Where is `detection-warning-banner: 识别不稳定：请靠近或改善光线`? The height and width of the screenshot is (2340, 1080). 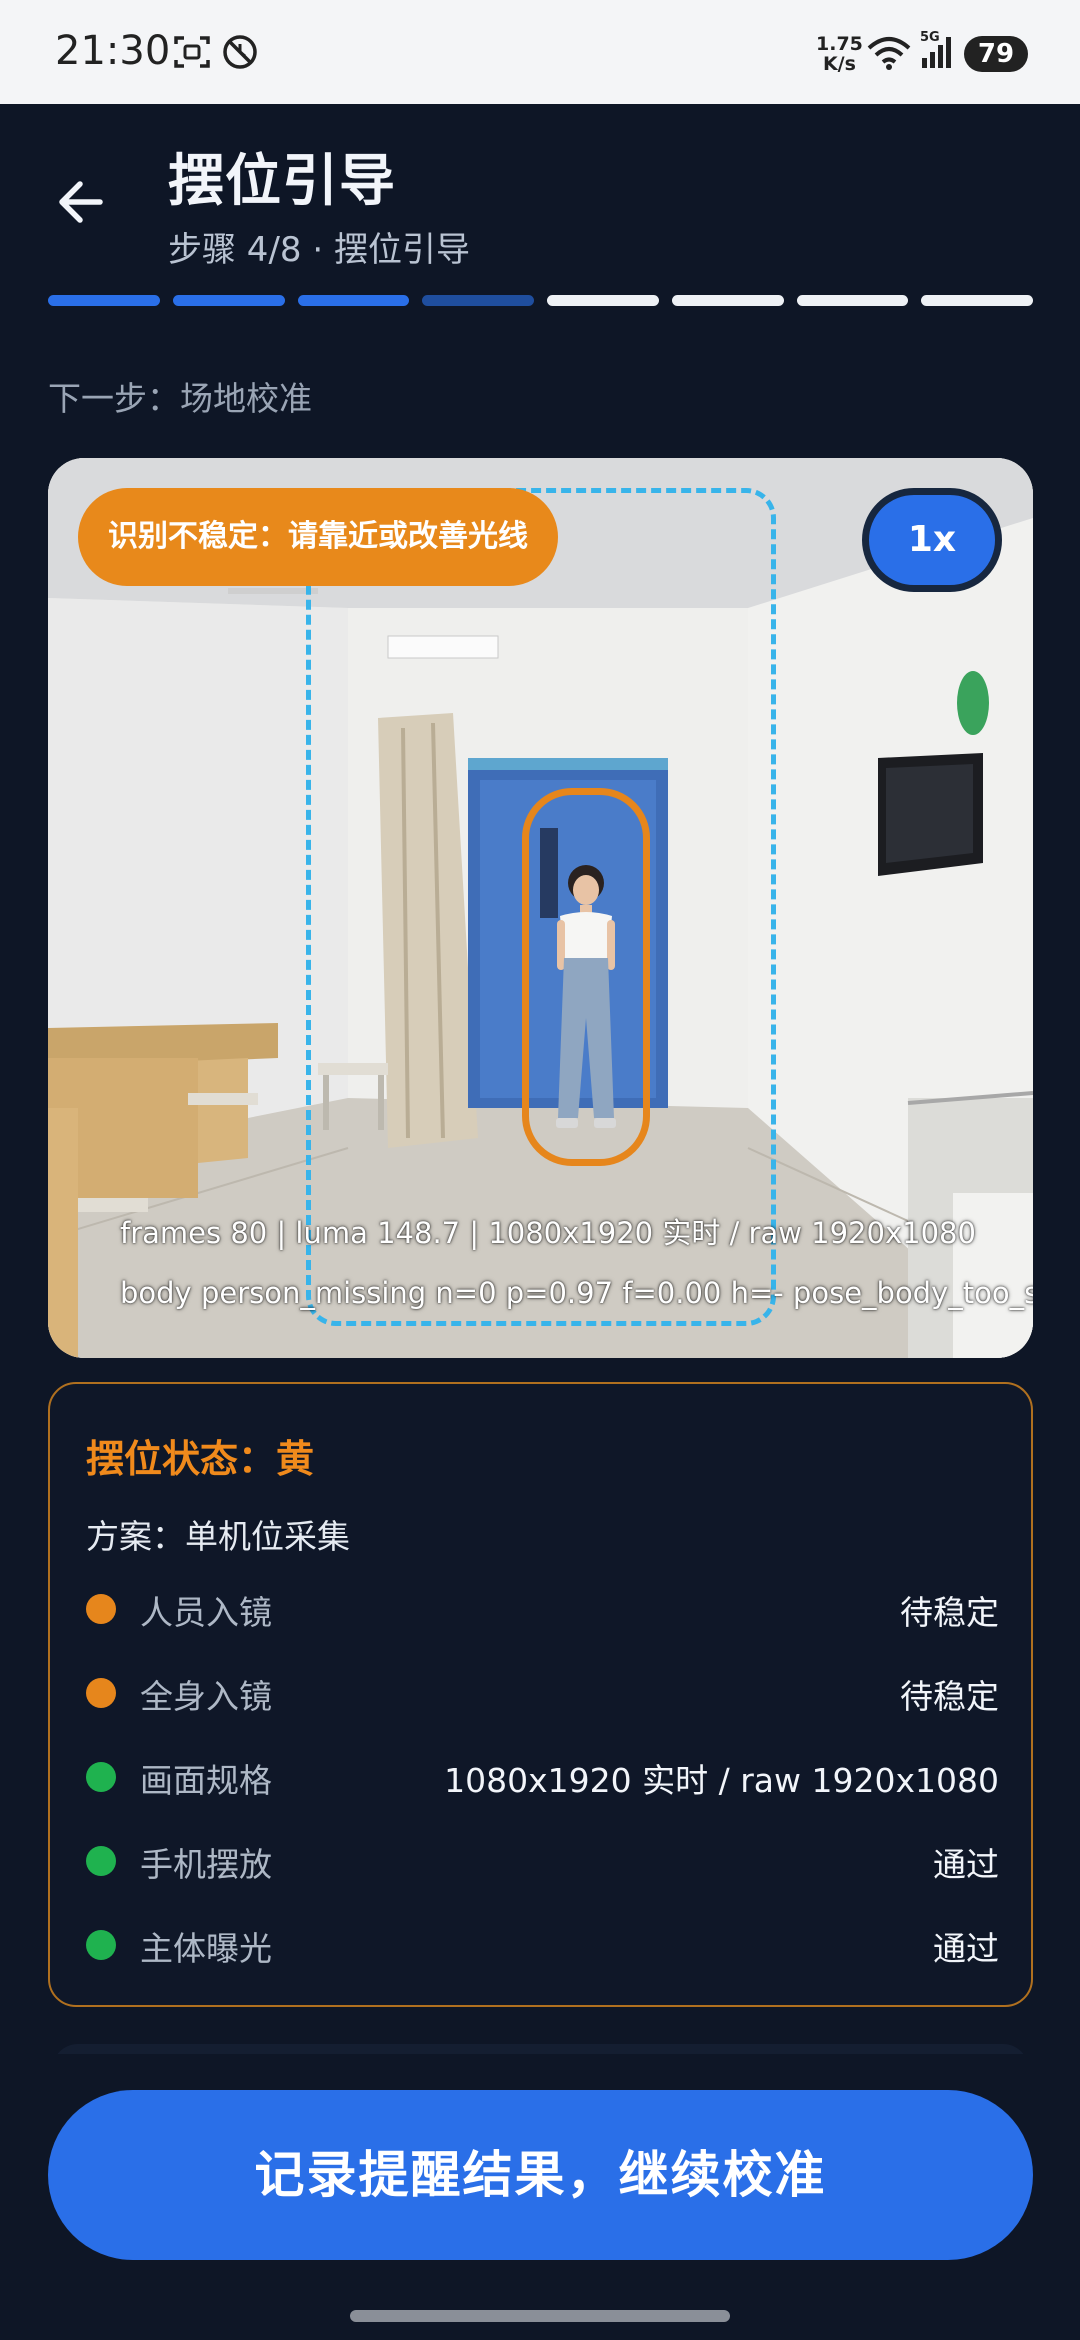 detection-warning-banner: 识别不稳定：请靠近或改善光线 is located at coordinates (318, 537).